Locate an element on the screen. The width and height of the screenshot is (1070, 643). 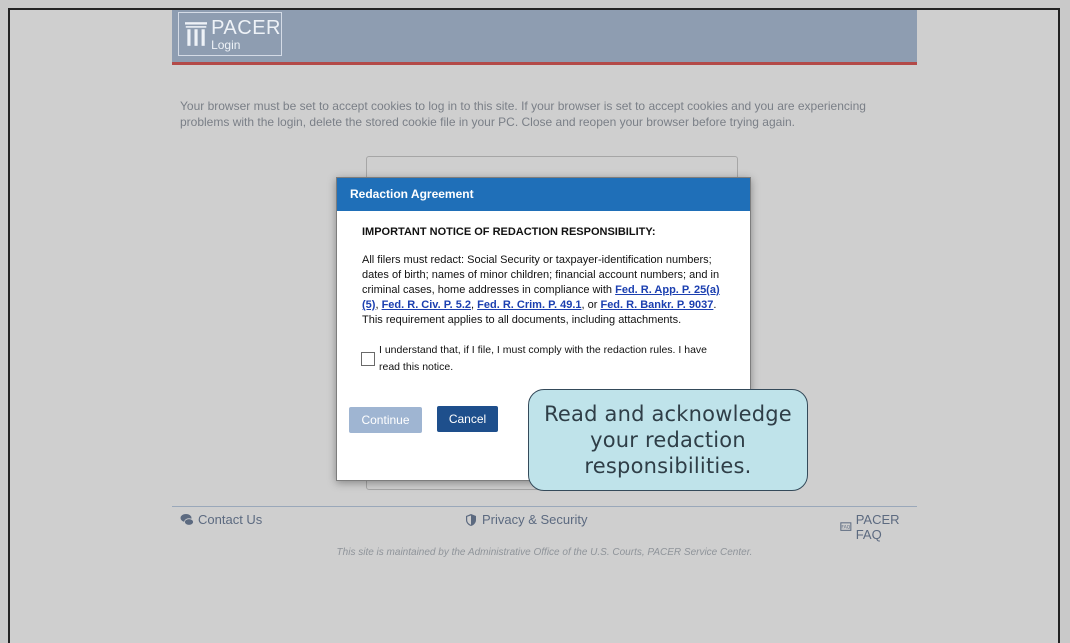
cancel-button: Cancel is located at coordinates (467, 419).